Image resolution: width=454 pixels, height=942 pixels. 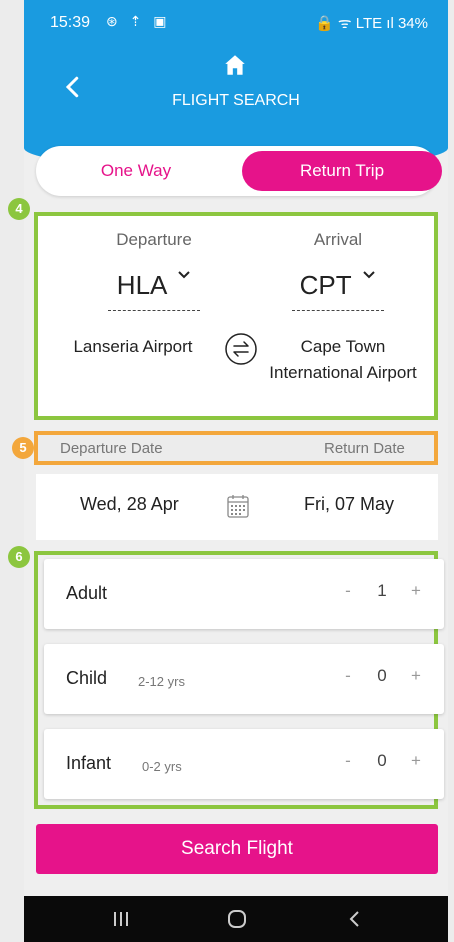 What do you see at coordinates (121, 919) in the screenshot?
I see `recent-apps-icon` at bounding box center [121, 919].